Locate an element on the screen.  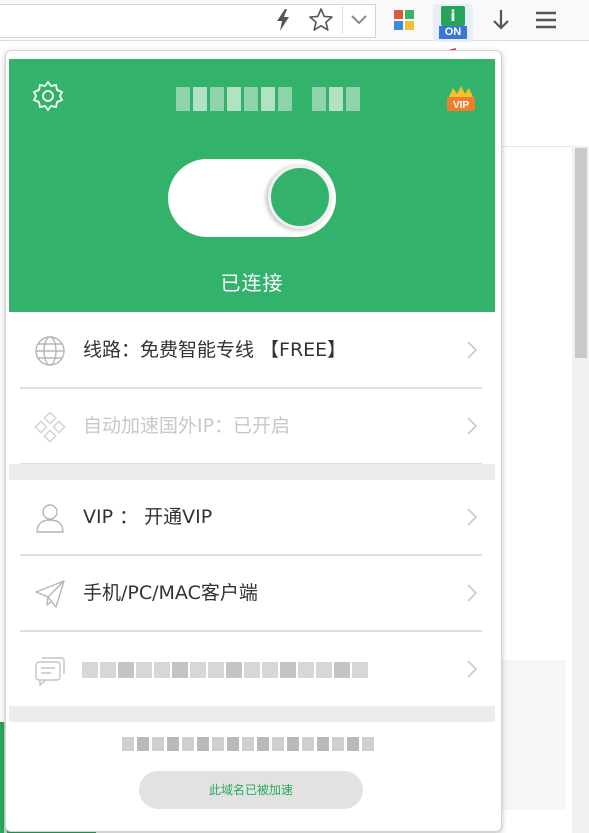
scrollbar-thumb is located at coordinates (581, 253).